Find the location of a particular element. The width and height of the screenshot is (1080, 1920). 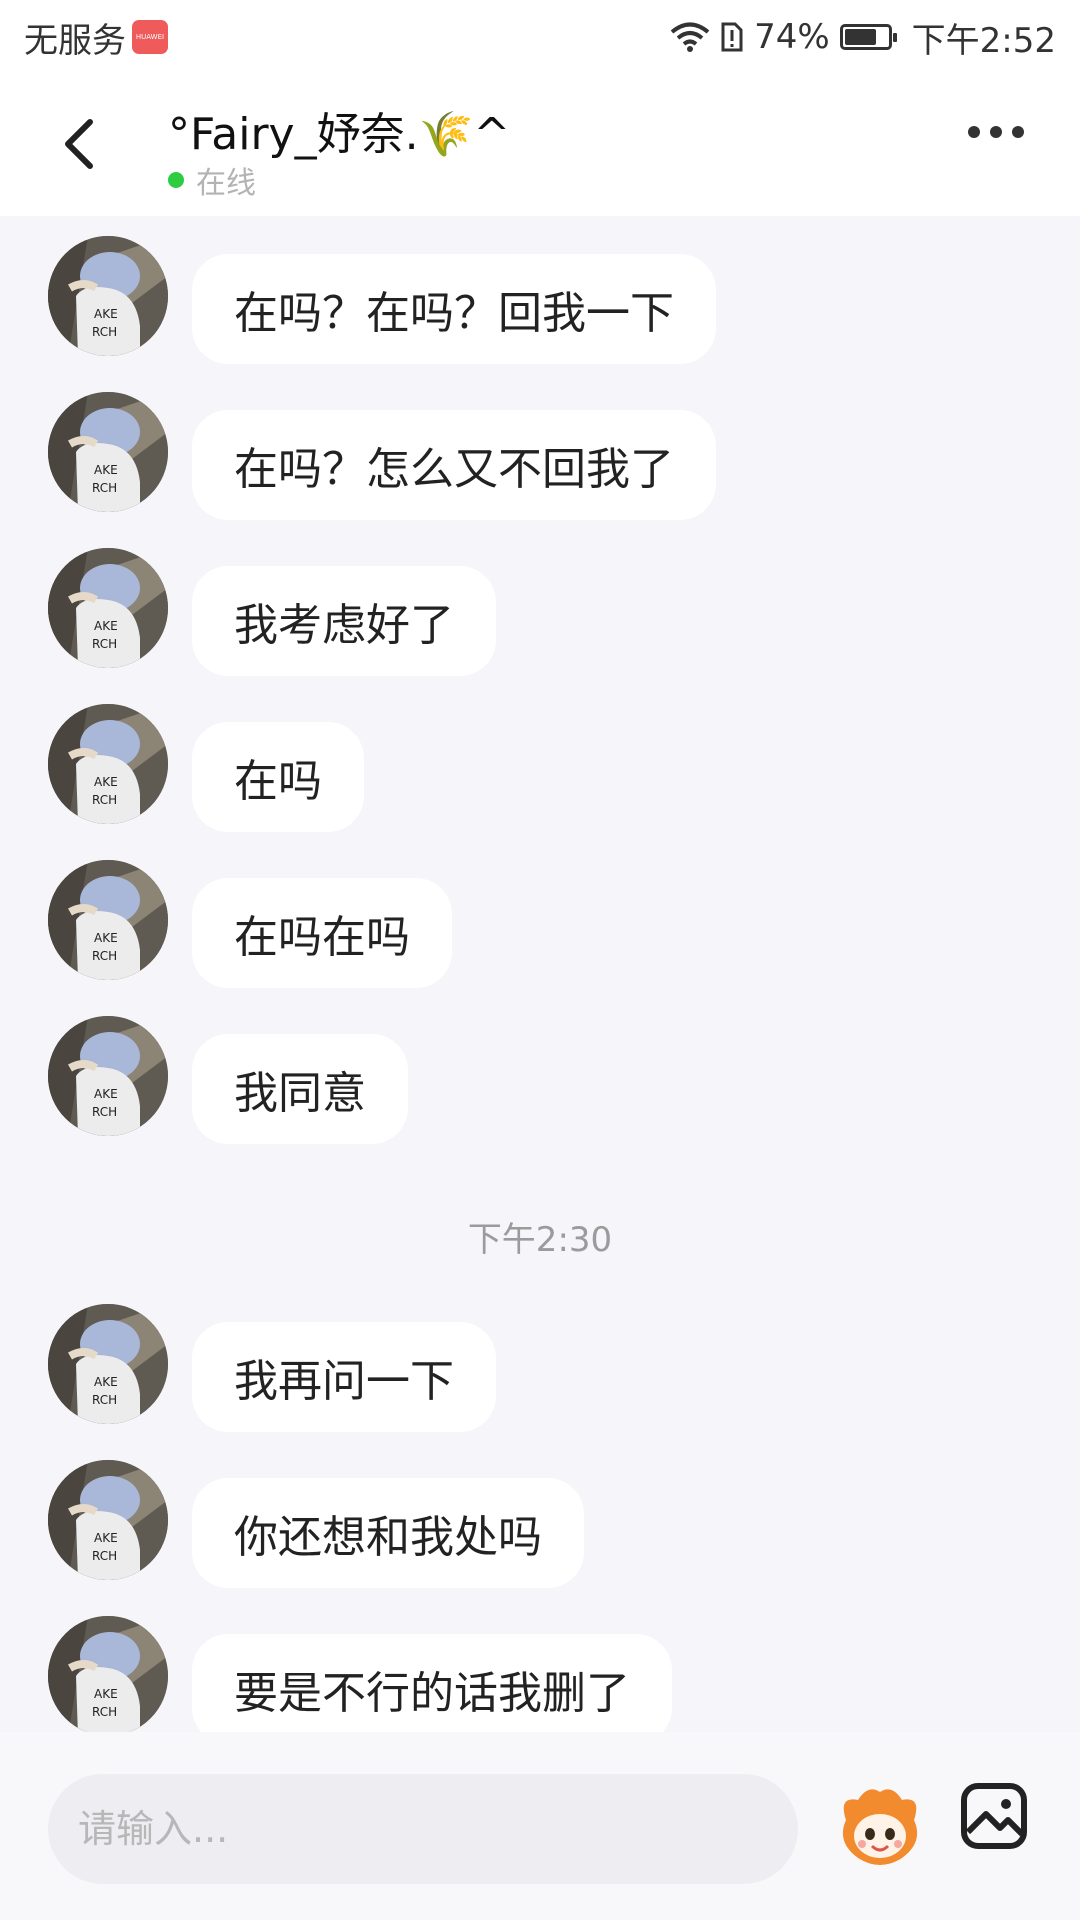

message-row: AKE RCH 要是不行的话我删了 is located at coordinates (360, 1674).